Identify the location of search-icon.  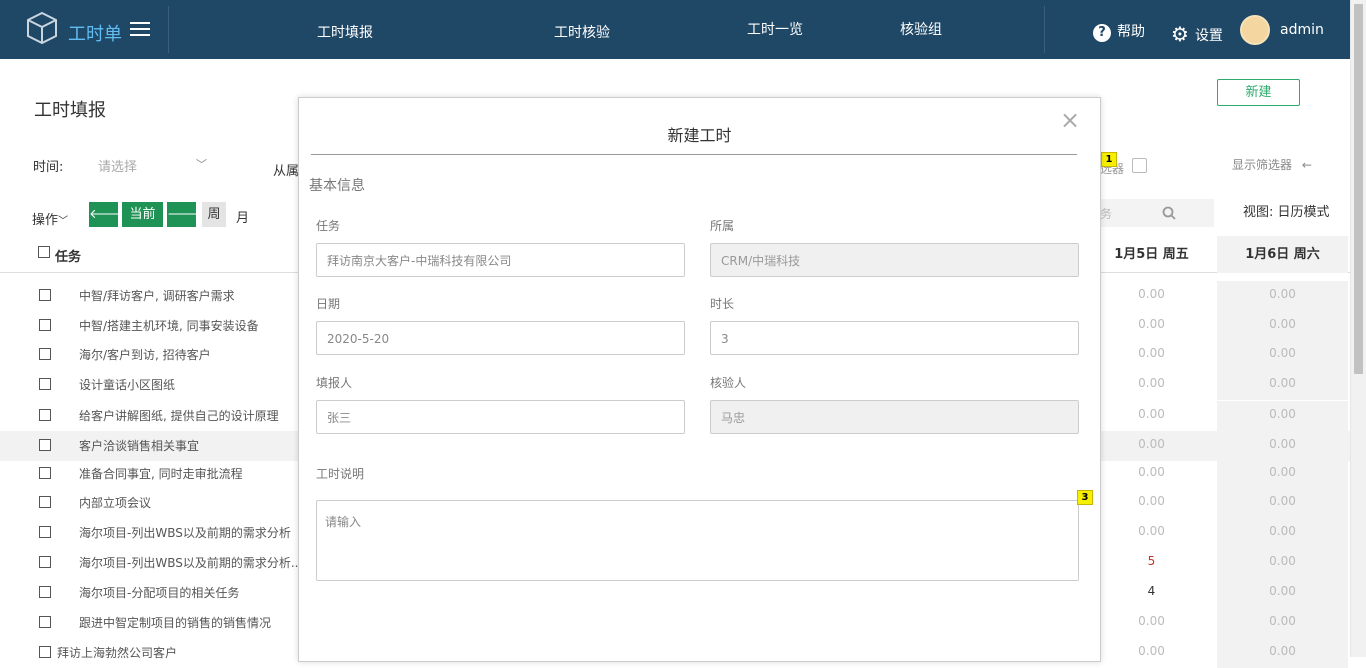
(1169, 213).